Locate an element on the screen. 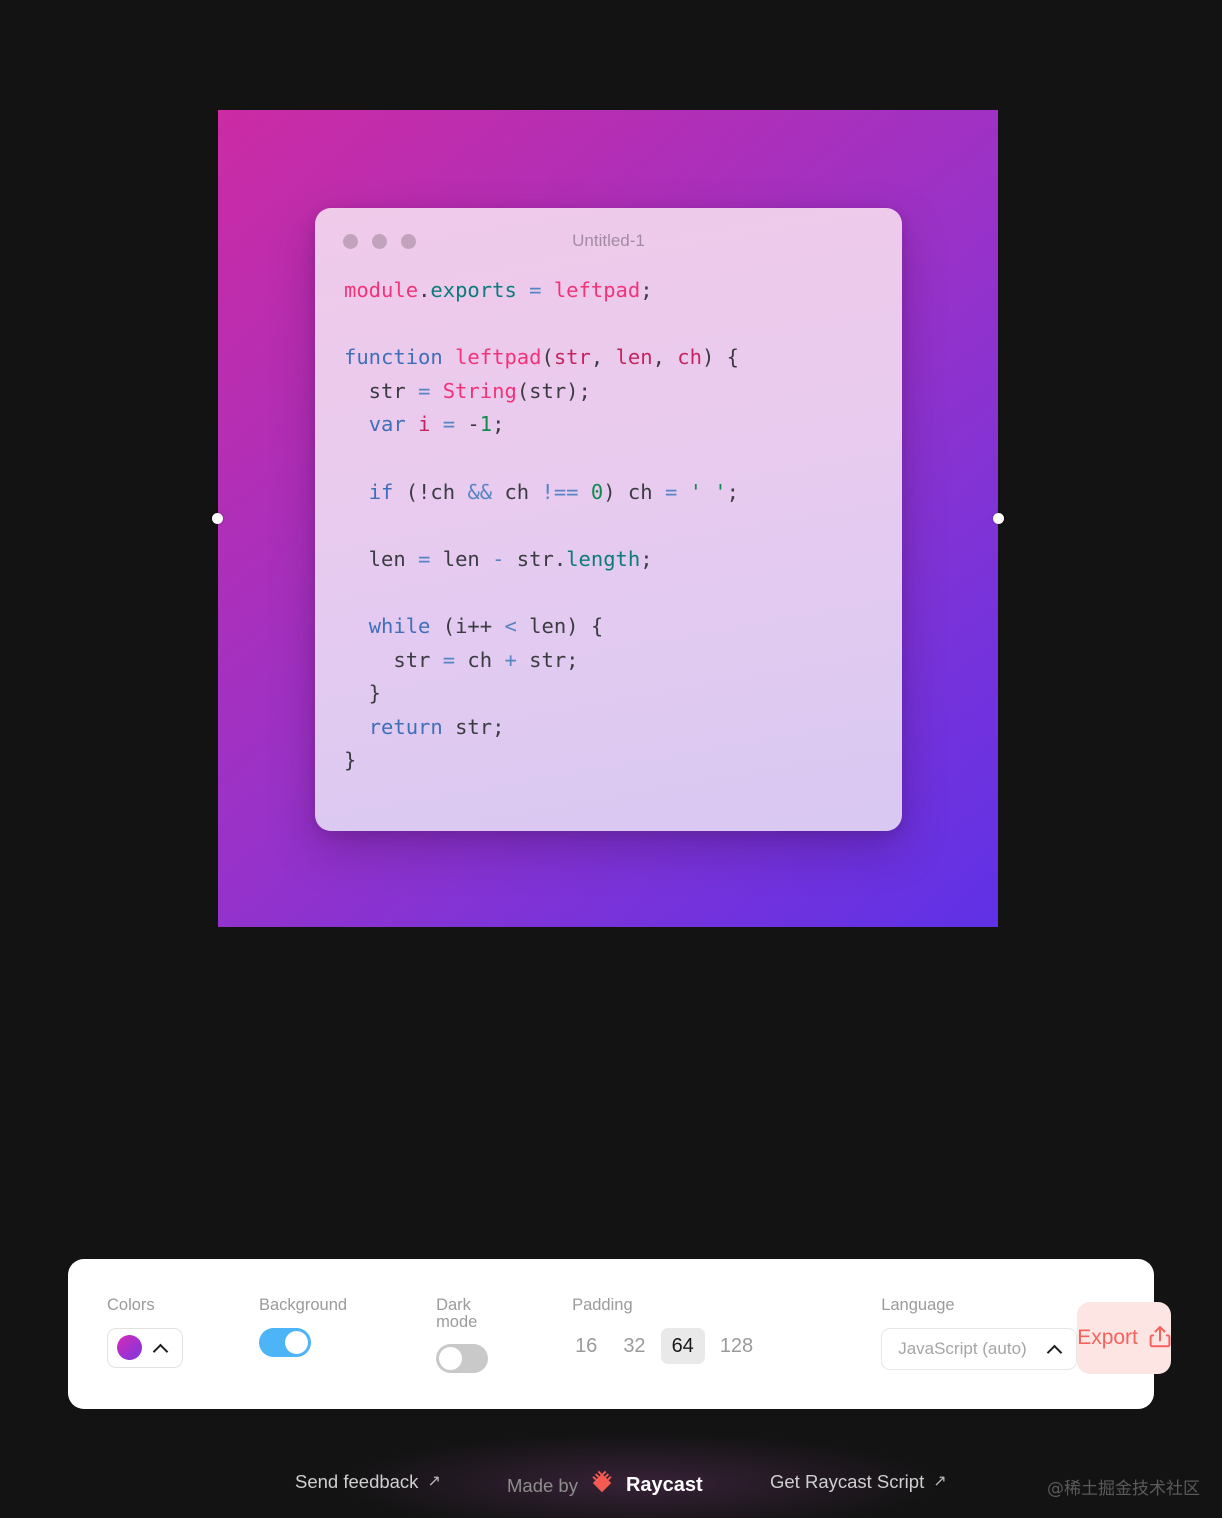  code-token: !== is located at coordinates (560, 491).